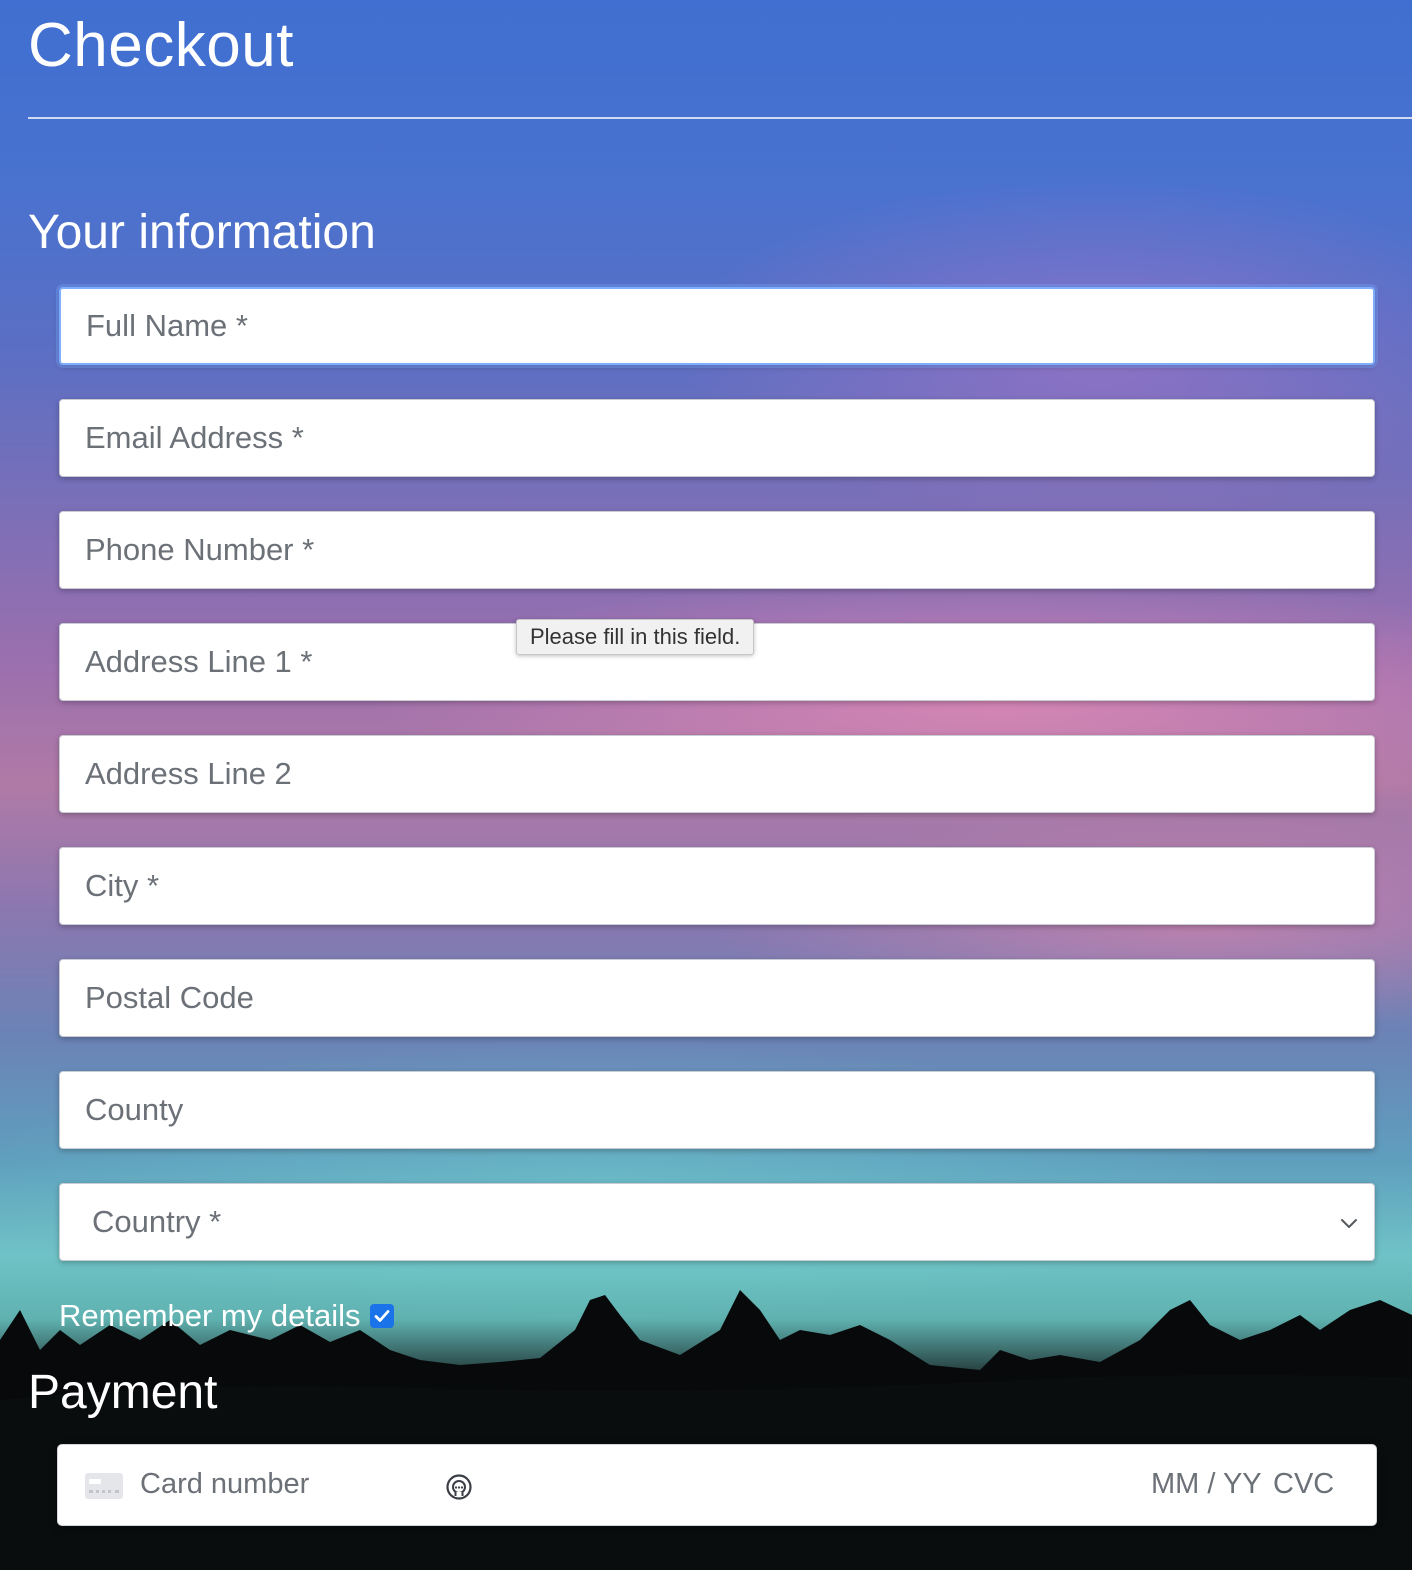 This screenshot has height=1570, width=1412. Describe the element at coordinates (717, 1222) in the screenshot. I see `country-select: Country *` at that location.